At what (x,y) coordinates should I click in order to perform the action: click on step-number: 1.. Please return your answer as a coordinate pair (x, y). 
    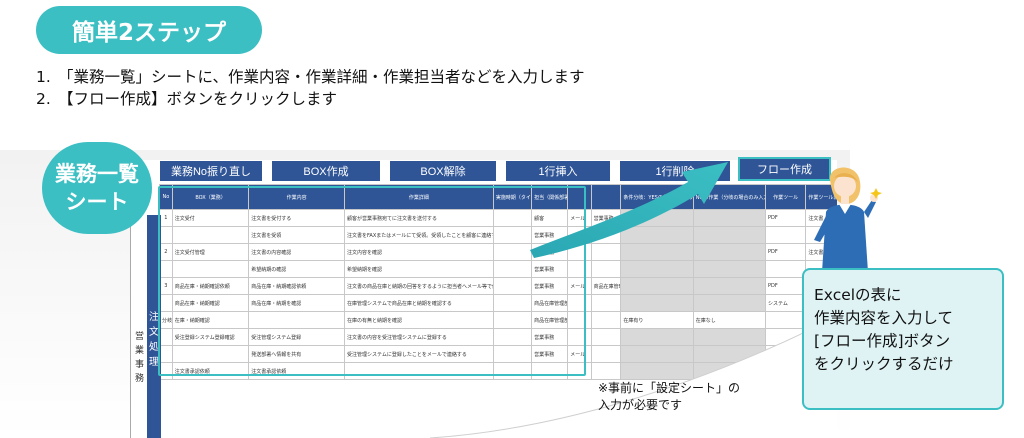
    Looking at the image, I should click on (43, 77).